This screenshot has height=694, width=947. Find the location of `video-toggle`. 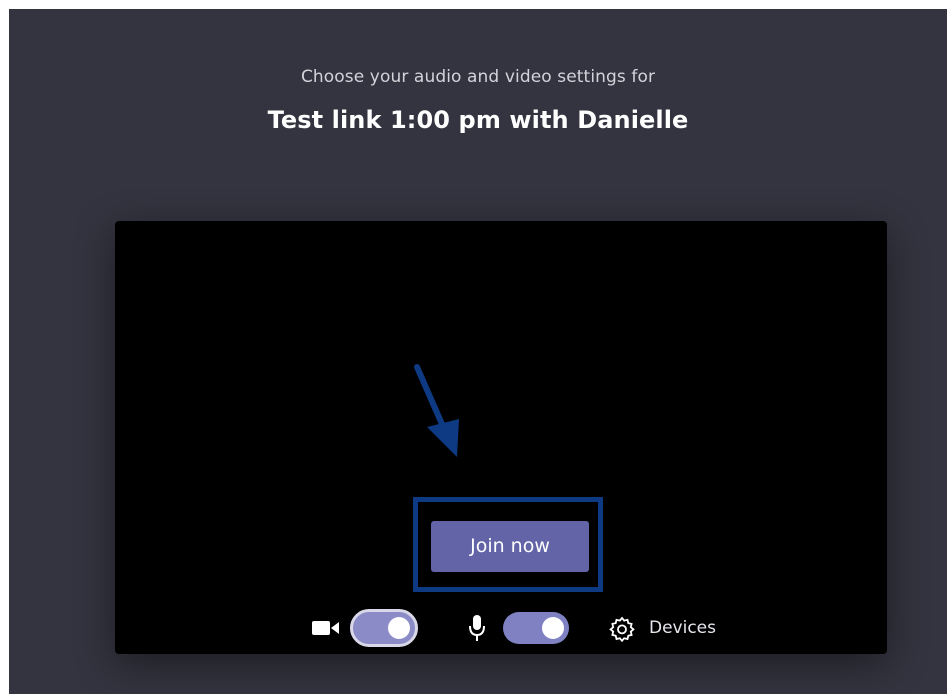

video-toggle is located at coordinates (384, 628).